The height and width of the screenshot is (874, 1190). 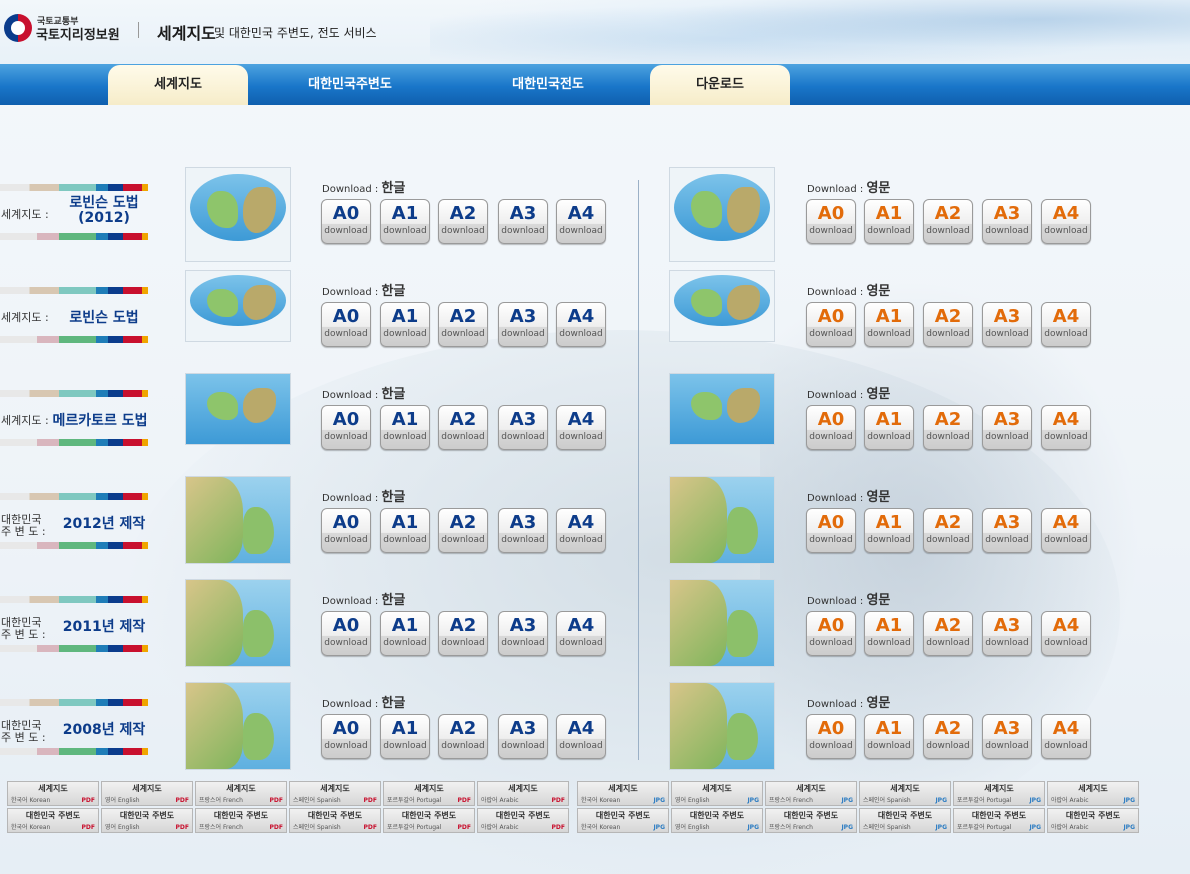 What do you see at coordinates (53, 820) in the screenshot?
I see `korea-vicinity-pdf-lang-button: 대한민국 주변도 한국어 Korean PDF` at bounding box center [53, 820].